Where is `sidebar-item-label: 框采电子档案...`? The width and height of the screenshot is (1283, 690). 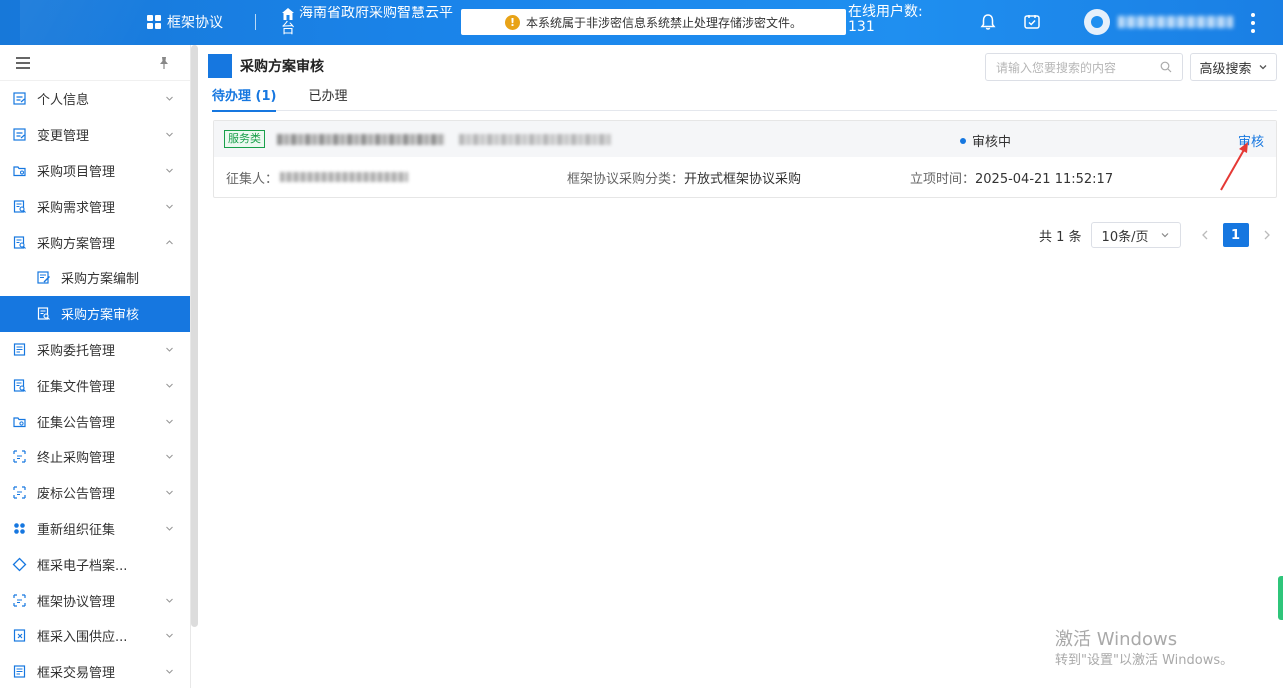
sidebar-item-label: 框采电子档案... is located at coordinates (82, 566).